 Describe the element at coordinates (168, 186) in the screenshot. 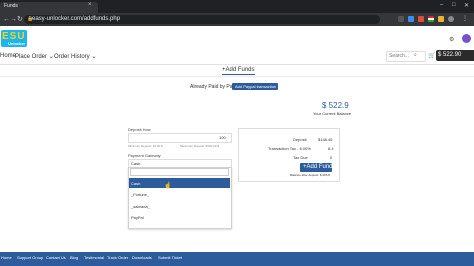

I see `mouse-cursor-icon: ☝` at that location.